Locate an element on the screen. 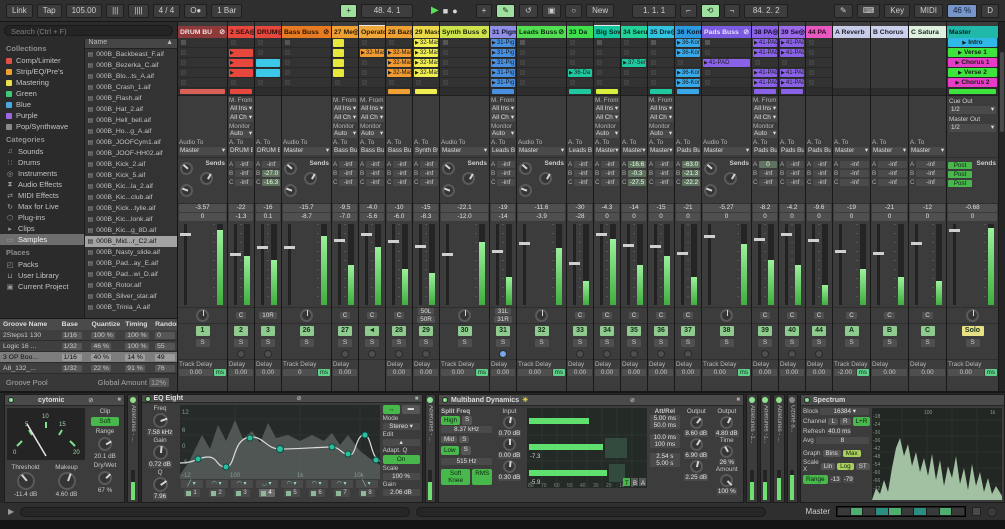 This screenshot has height=529, width=1005. file-list-header: Name is located at coordinates (98, 43).